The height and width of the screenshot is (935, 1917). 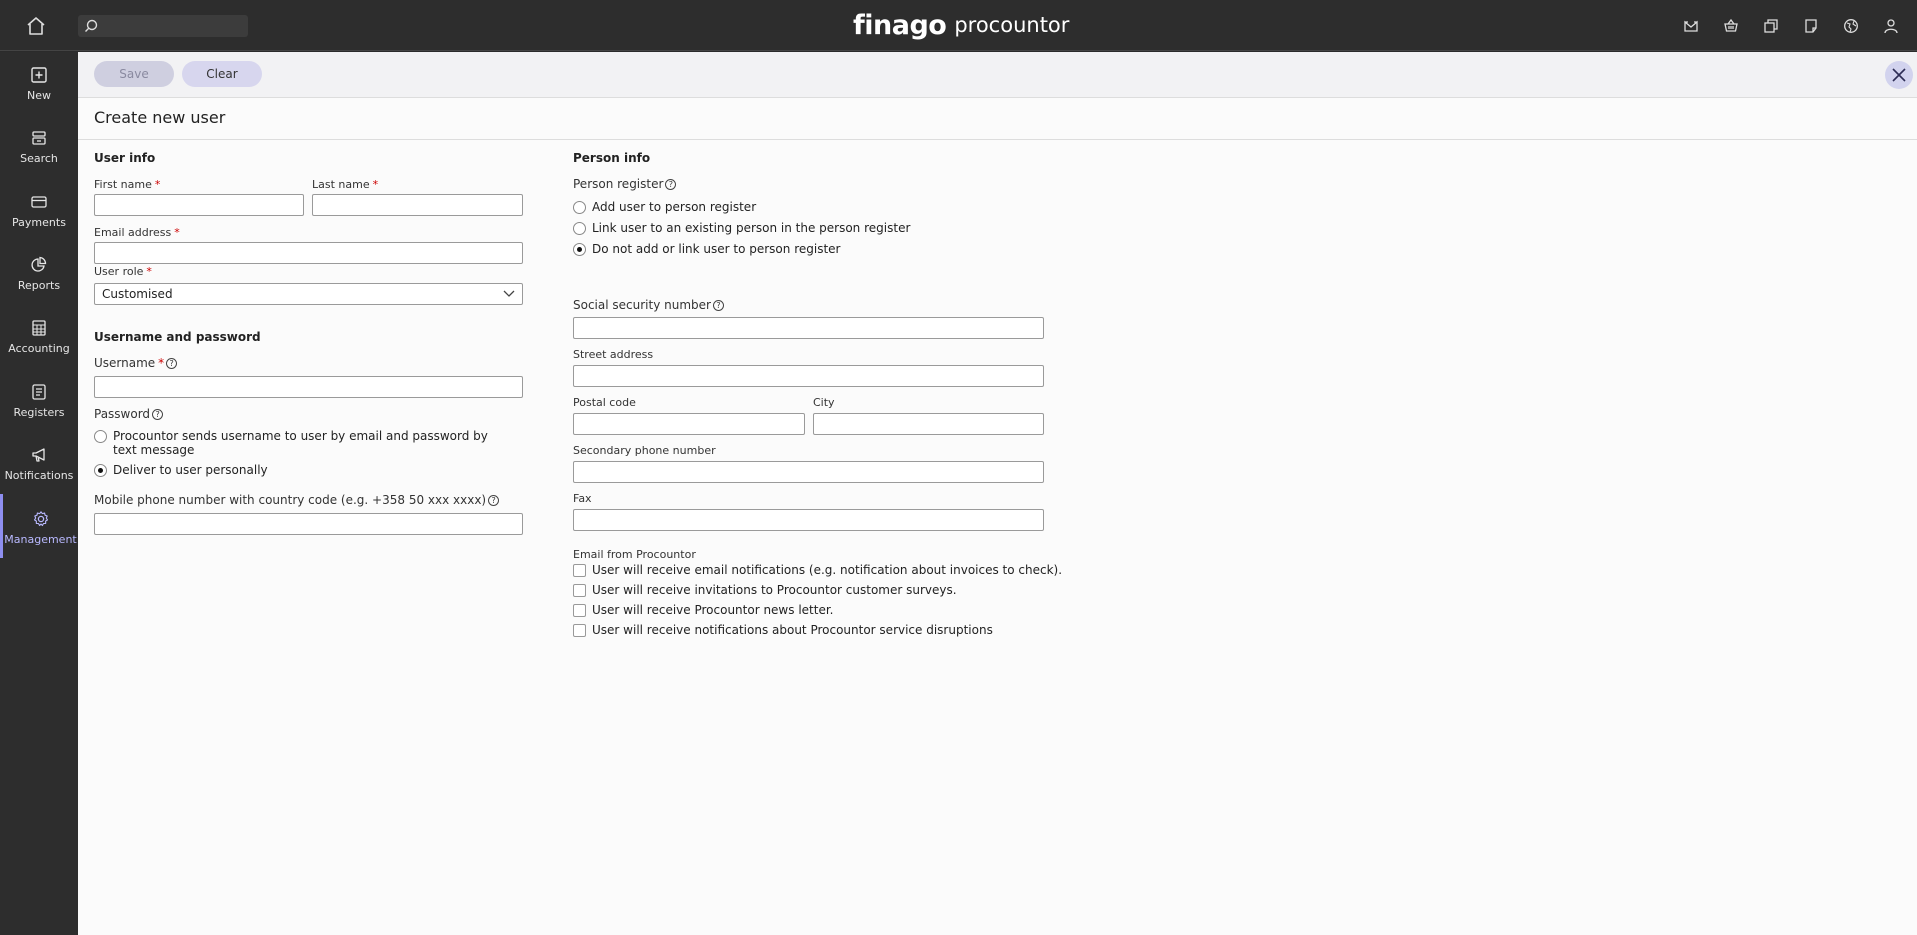 What do you see at coordinates (1851, 26) in the screenshot?
I see `globe-icon` at bounding box center [1851, 26].